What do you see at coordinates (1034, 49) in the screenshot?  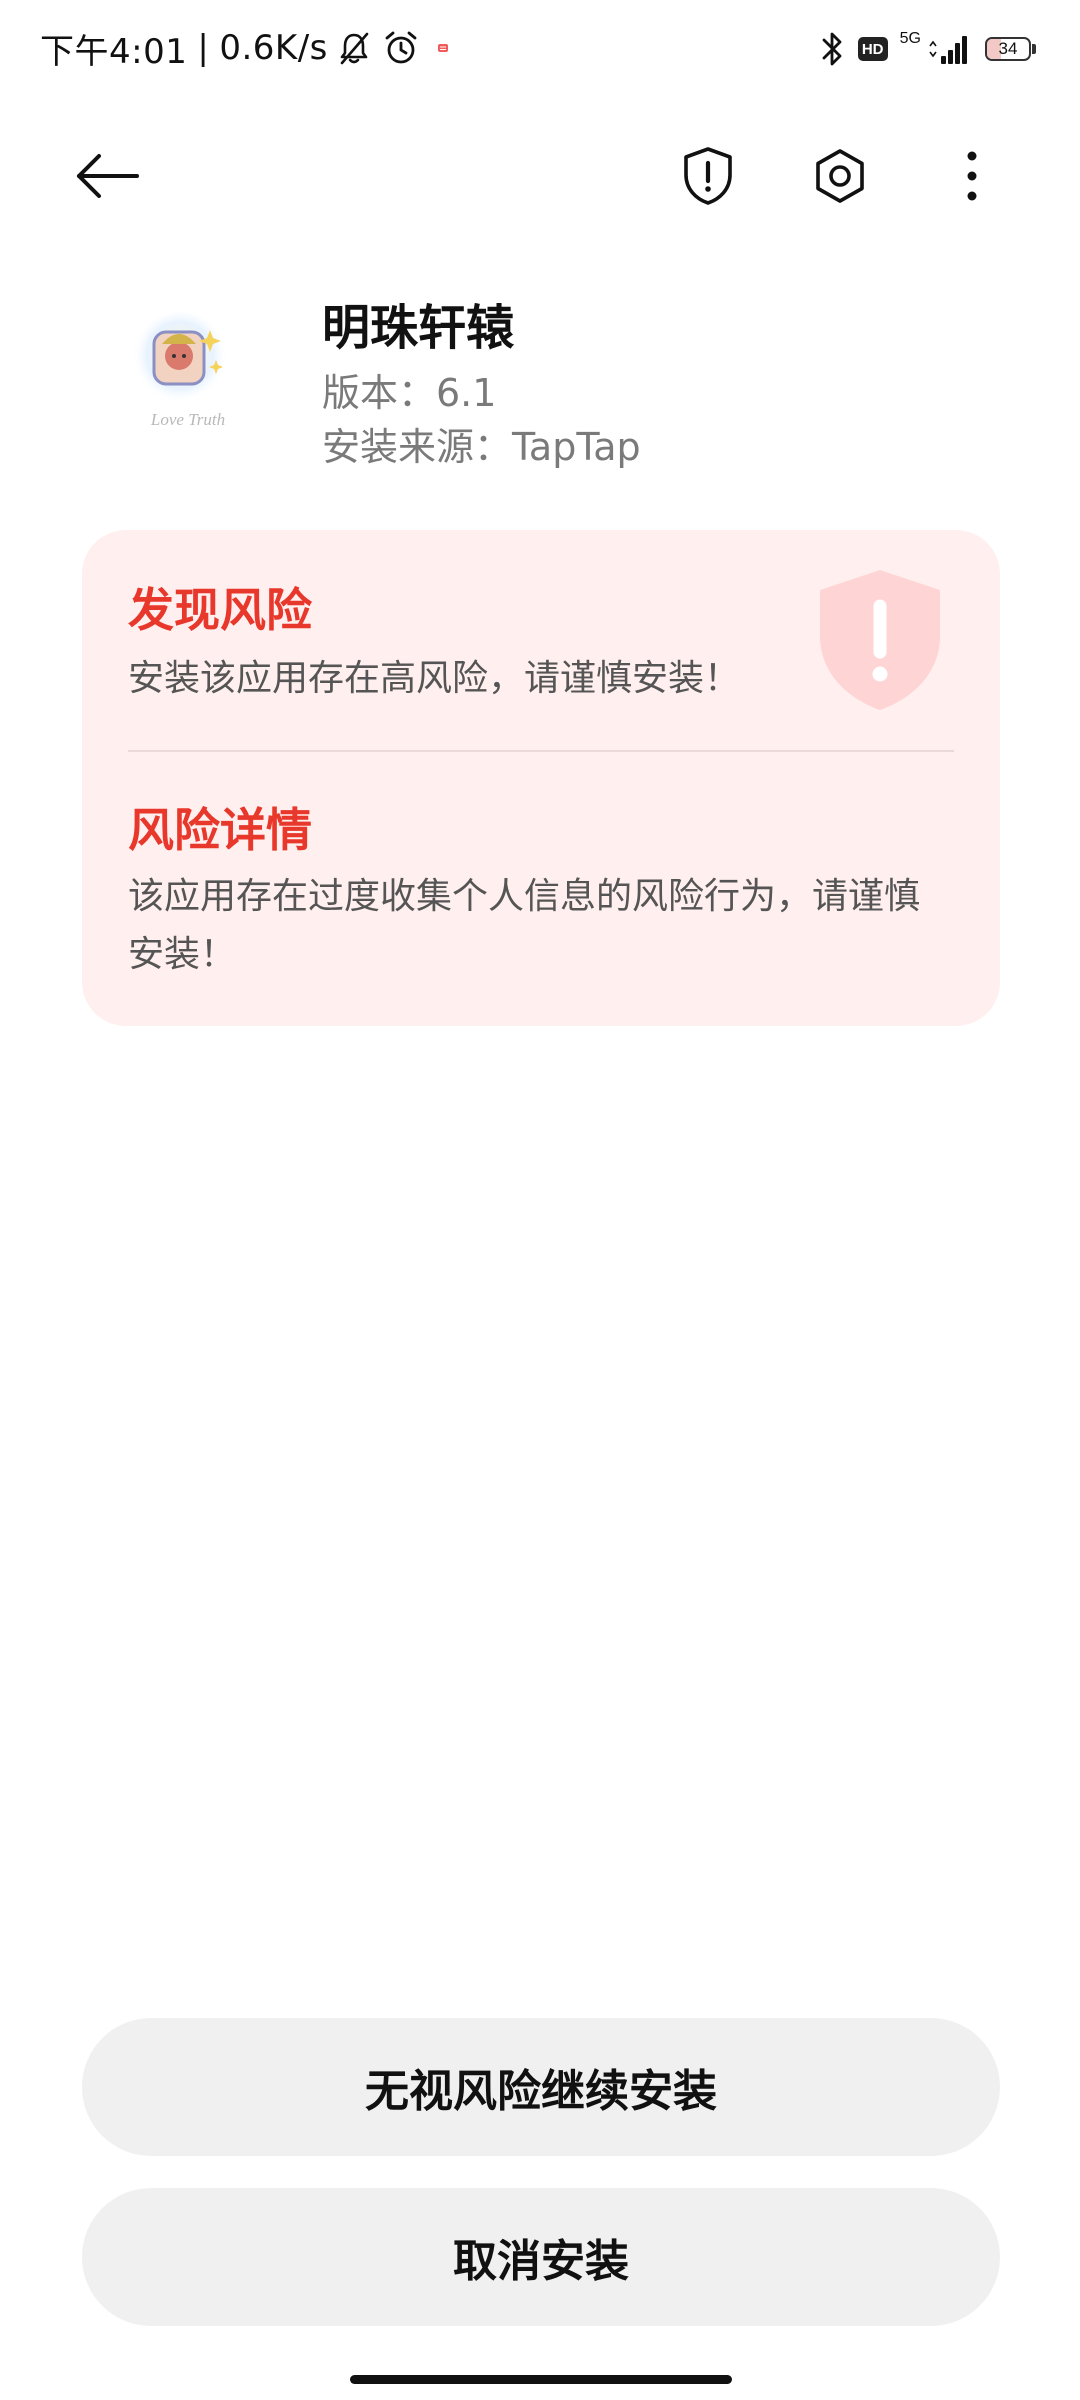 I see `battery-cap` at bounding box center [1034, 49].